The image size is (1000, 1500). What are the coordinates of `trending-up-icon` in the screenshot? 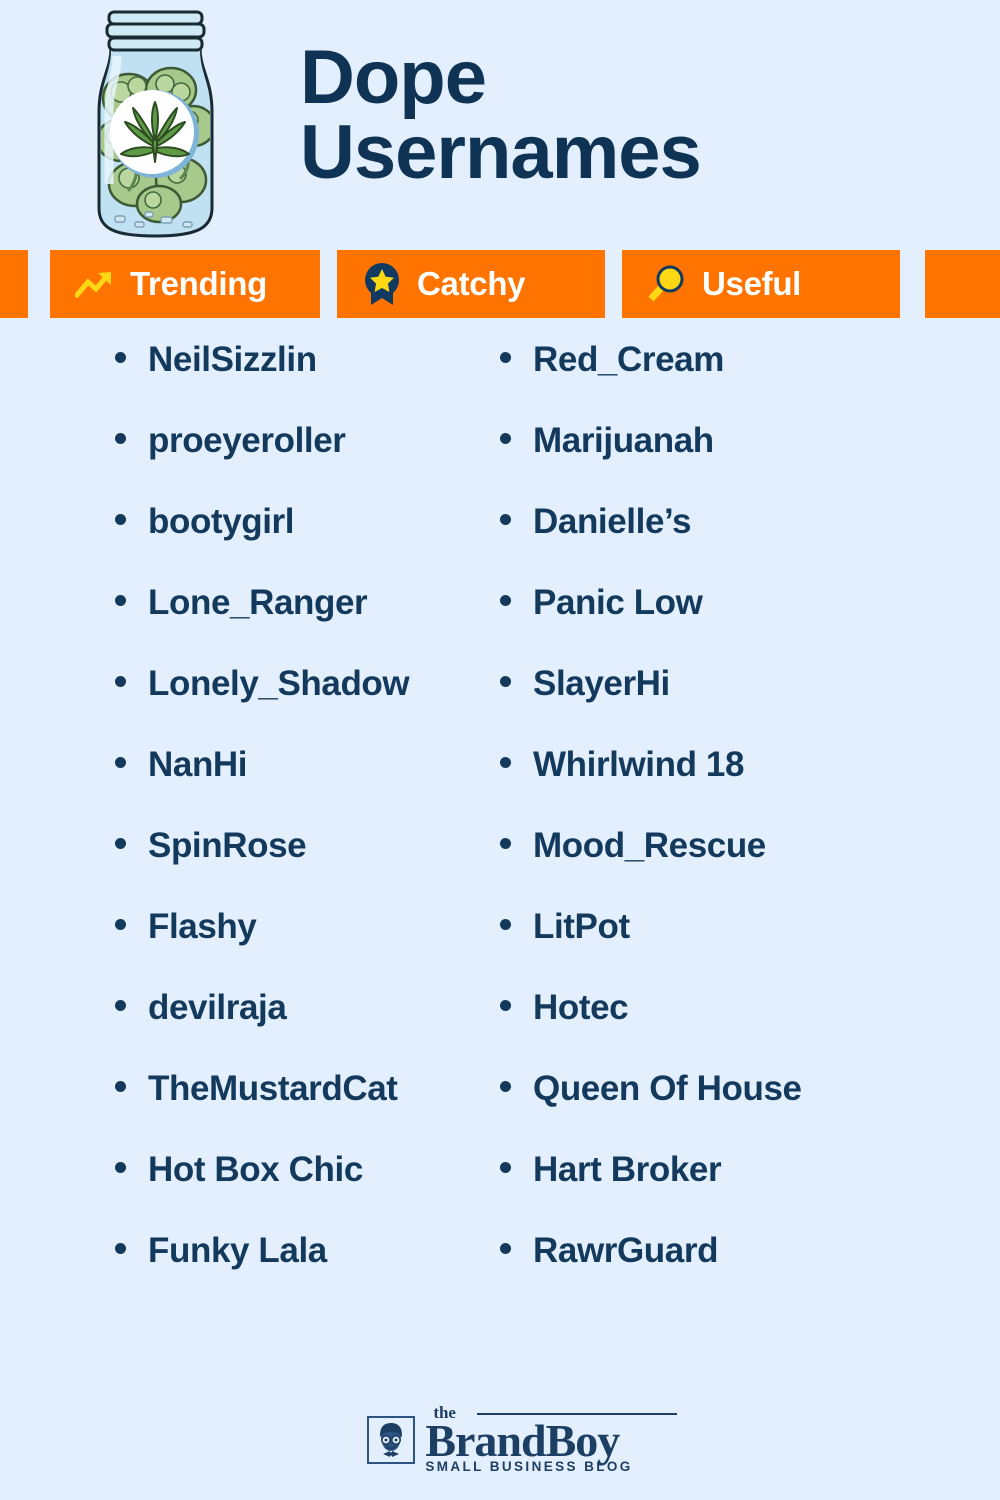 It's located at (95, 284).